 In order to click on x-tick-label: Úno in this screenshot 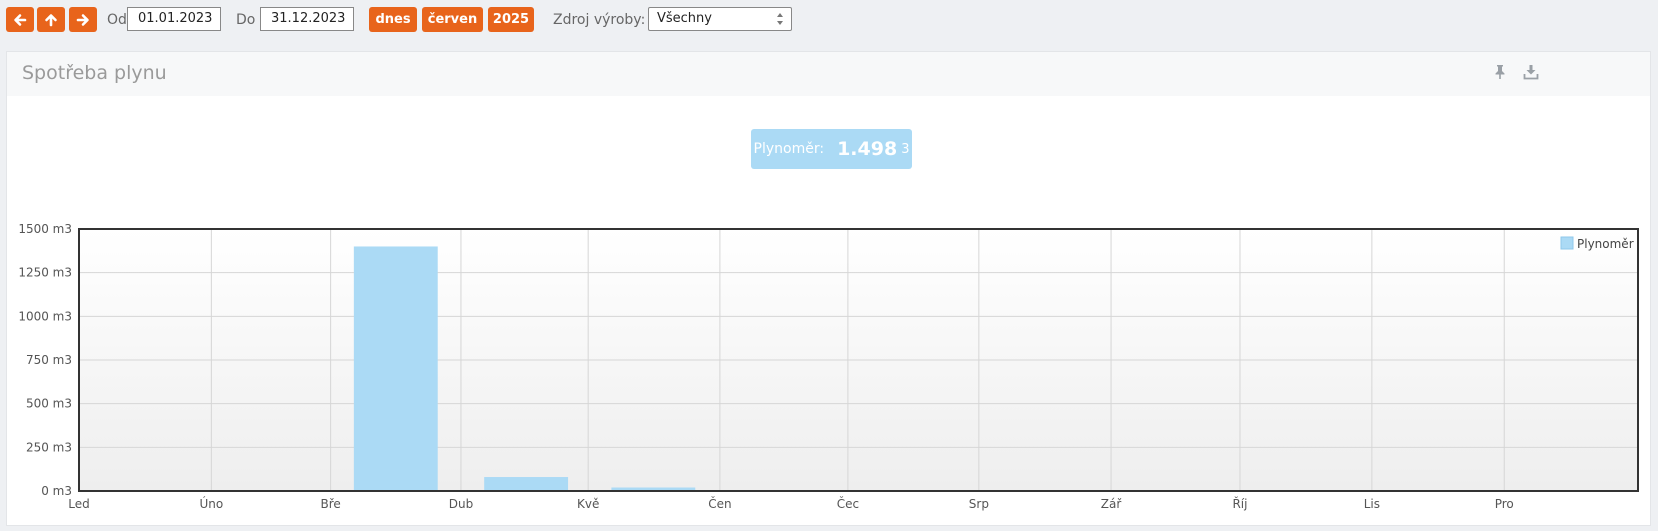, I will do `click(211, 503)`.